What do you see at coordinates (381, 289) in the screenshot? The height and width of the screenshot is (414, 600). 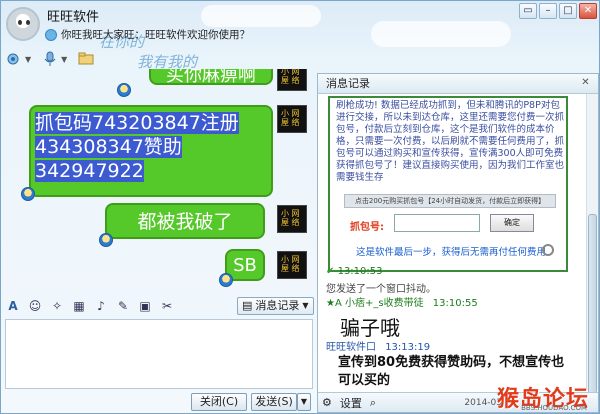 I see `entry-text: 您发送了一个窗口抖动。` at bounding box center [381, 289].